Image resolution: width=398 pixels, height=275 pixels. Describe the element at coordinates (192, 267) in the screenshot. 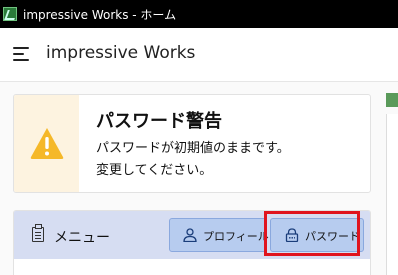

I see `menu-body` at that location.